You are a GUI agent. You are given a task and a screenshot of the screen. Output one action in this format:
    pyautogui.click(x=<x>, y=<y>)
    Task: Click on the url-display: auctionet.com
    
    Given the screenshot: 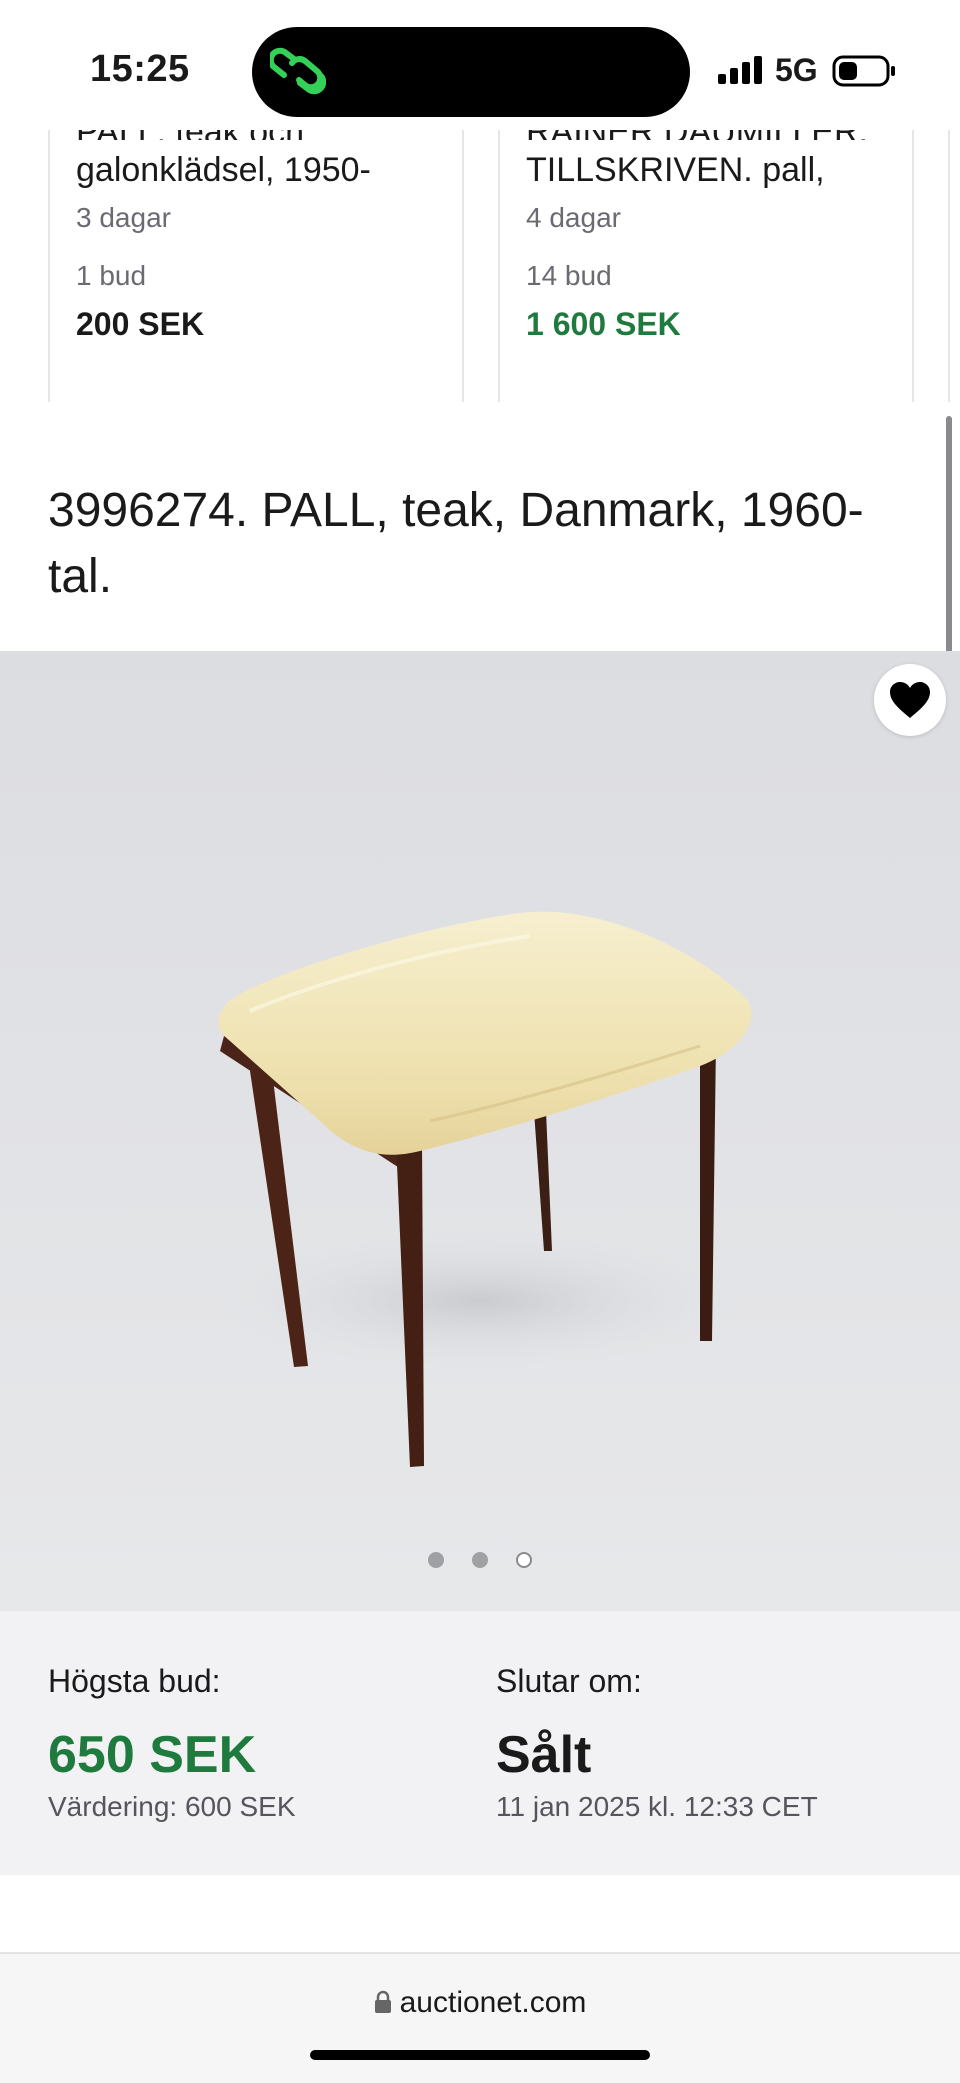 What is the action you would take?
    pyautogui.click(x=480, y=2003)
    